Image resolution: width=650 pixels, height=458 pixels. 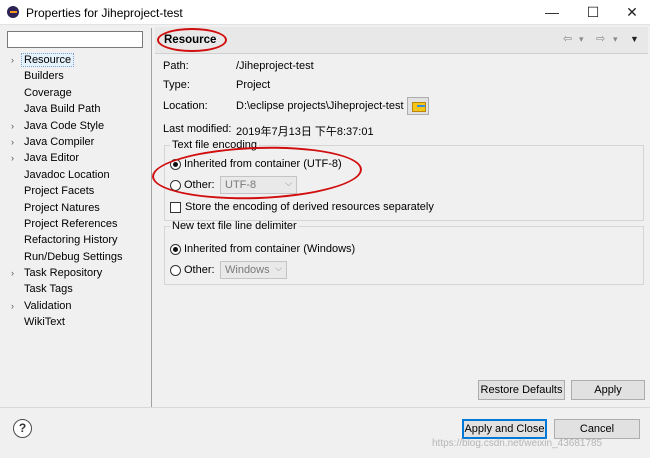 I want to click on help-icon: ?, so click(x=22, y=428).